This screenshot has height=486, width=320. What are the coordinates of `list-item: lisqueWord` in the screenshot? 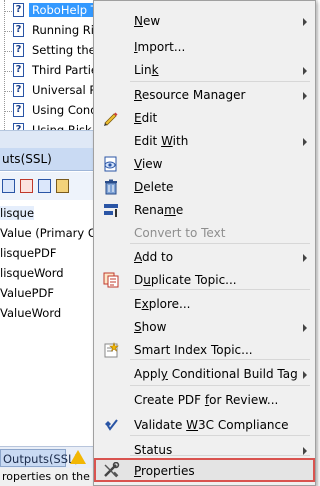 It's located at (32, 273).